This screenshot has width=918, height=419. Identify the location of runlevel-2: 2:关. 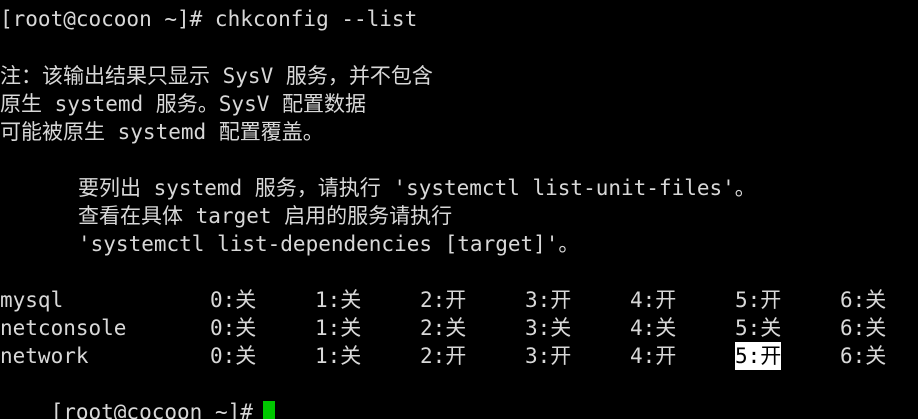
(443, 328).